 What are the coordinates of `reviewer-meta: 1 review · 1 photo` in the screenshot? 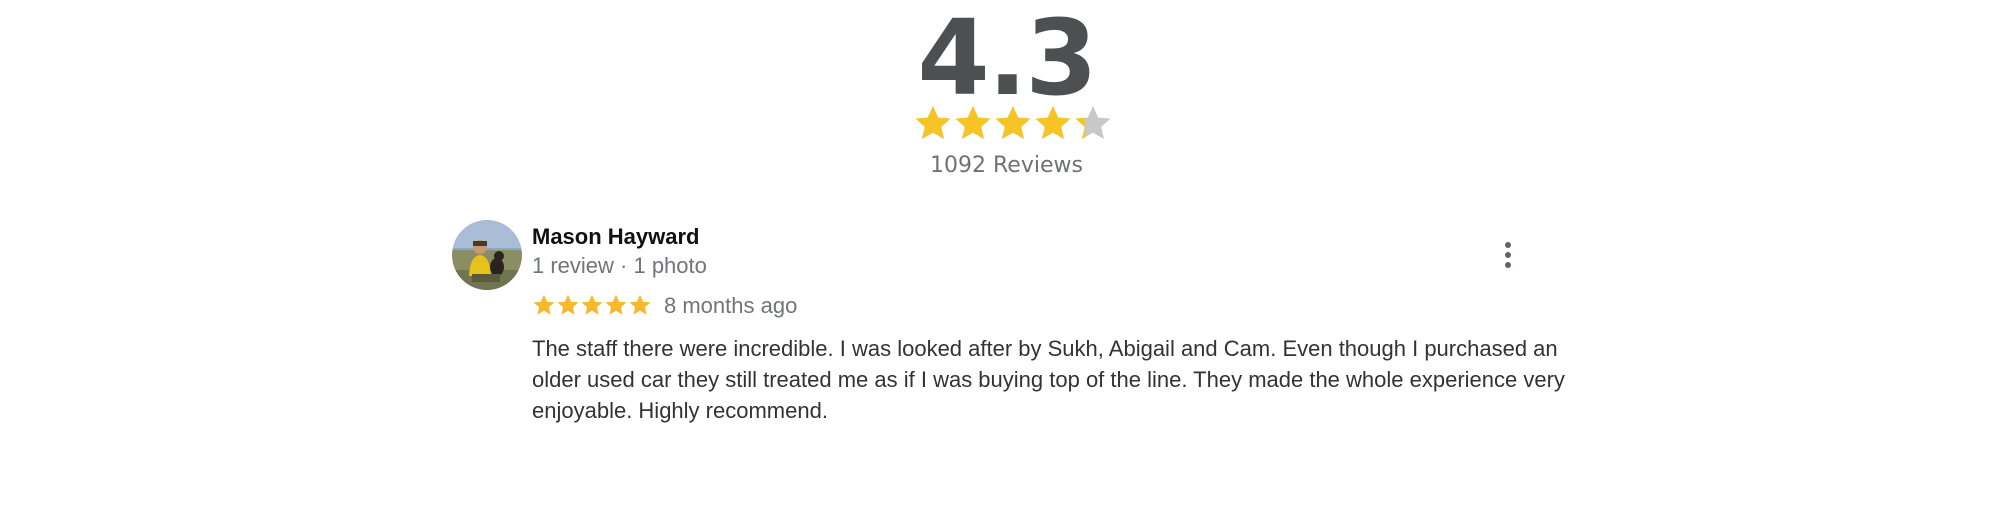 It's located at (619, 265).